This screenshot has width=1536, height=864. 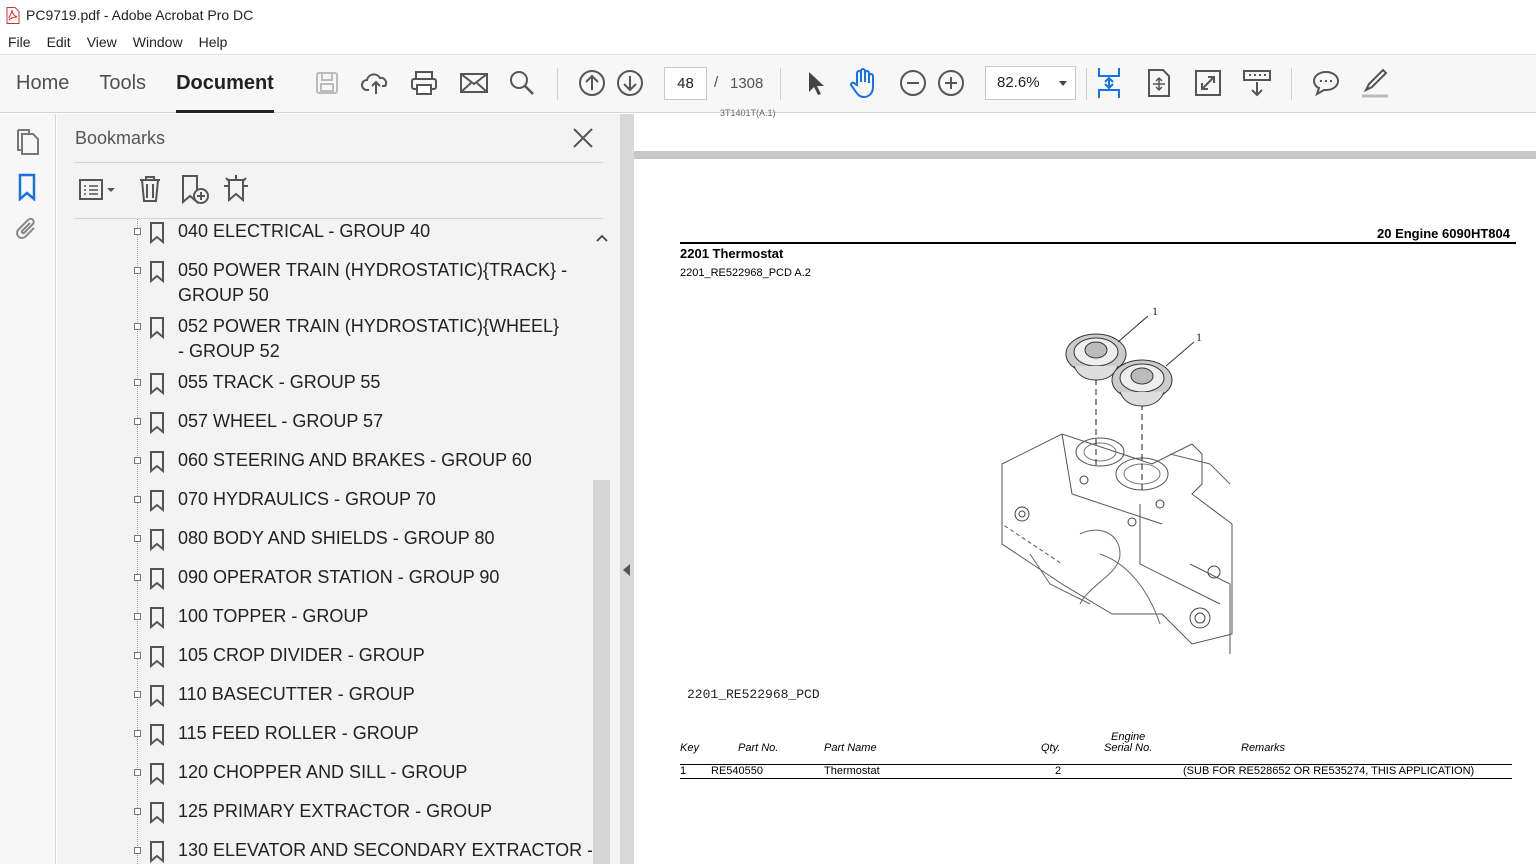 What do you see at coordinates (27, 142) in the screenshot?
I see `page-thumbnails-icon` at bounding box center [27, 142].